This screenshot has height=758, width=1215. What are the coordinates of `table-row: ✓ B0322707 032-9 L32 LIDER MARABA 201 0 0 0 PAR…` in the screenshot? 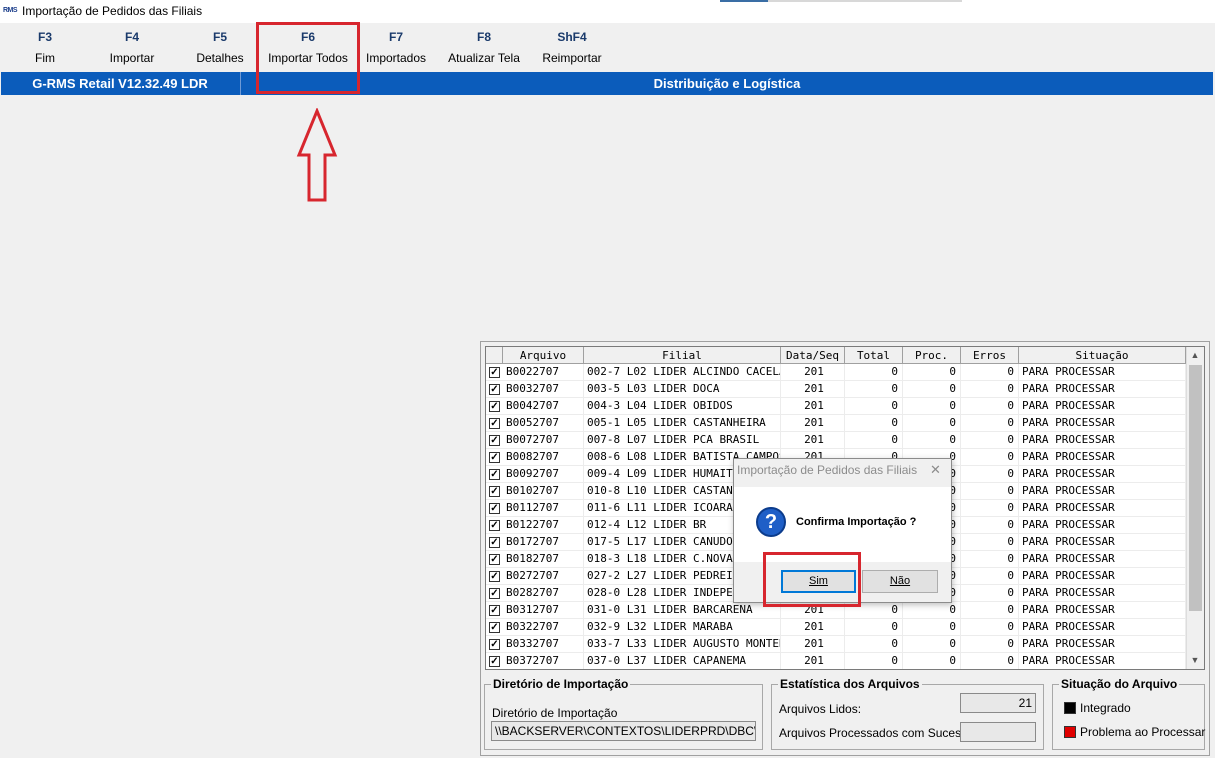 It's located at (836, 627).